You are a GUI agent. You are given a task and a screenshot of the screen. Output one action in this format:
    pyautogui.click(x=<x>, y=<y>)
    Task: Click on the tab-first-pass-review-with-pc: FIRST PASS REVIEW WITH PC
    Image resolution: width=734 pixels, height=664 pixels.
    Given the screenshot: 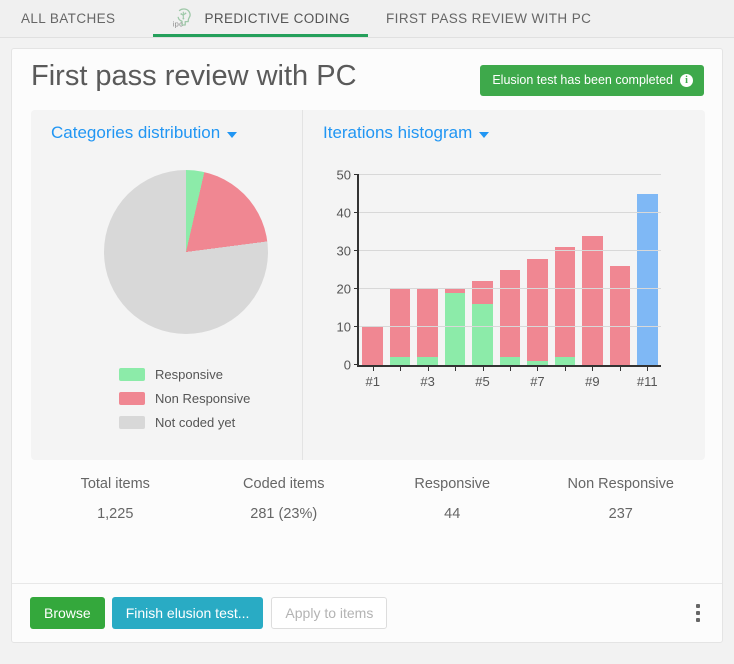 What is the action you would take?
    pyautogui.click(x=488, y=18)
    